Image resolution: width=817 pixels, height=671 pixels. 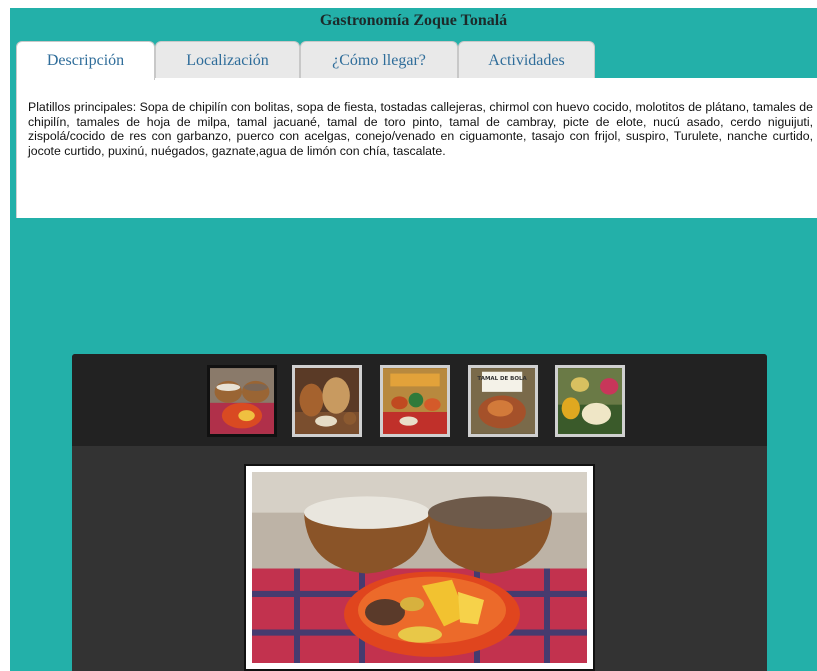 I want to click on thumbnail-fruit-spread, so click(x=590, y=401).